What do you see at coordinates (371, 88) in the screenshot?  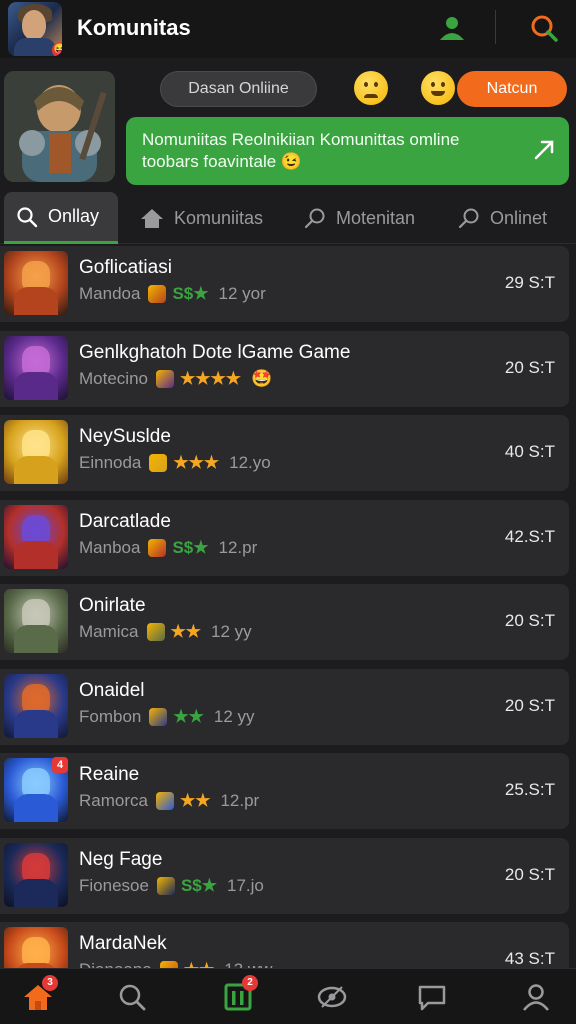 I see `frown-emoji-icon` at bounding box center [371, 88].